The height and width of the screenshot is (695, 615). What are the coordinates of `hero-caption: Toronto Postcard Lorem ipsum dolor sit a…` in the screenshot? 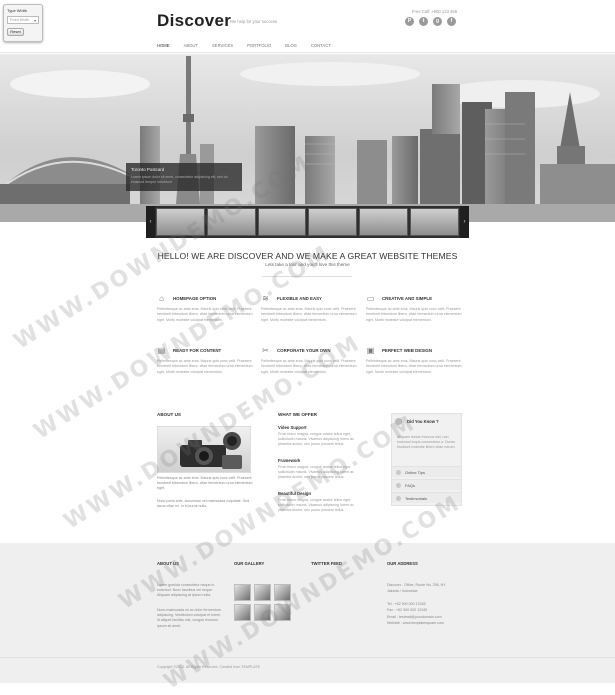 It's located at (184, 177).